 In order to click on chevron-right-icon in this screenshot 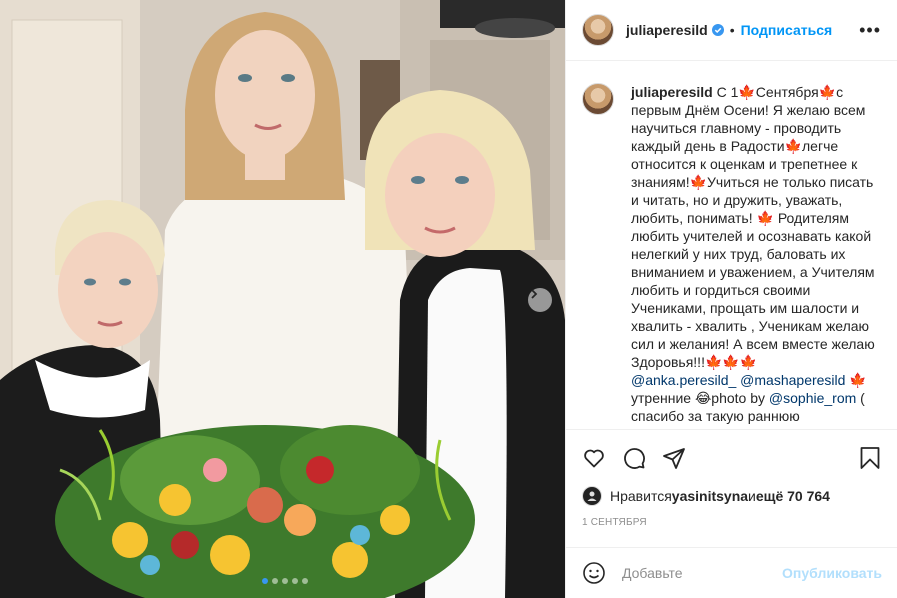, I will do `click(534, 294)`.